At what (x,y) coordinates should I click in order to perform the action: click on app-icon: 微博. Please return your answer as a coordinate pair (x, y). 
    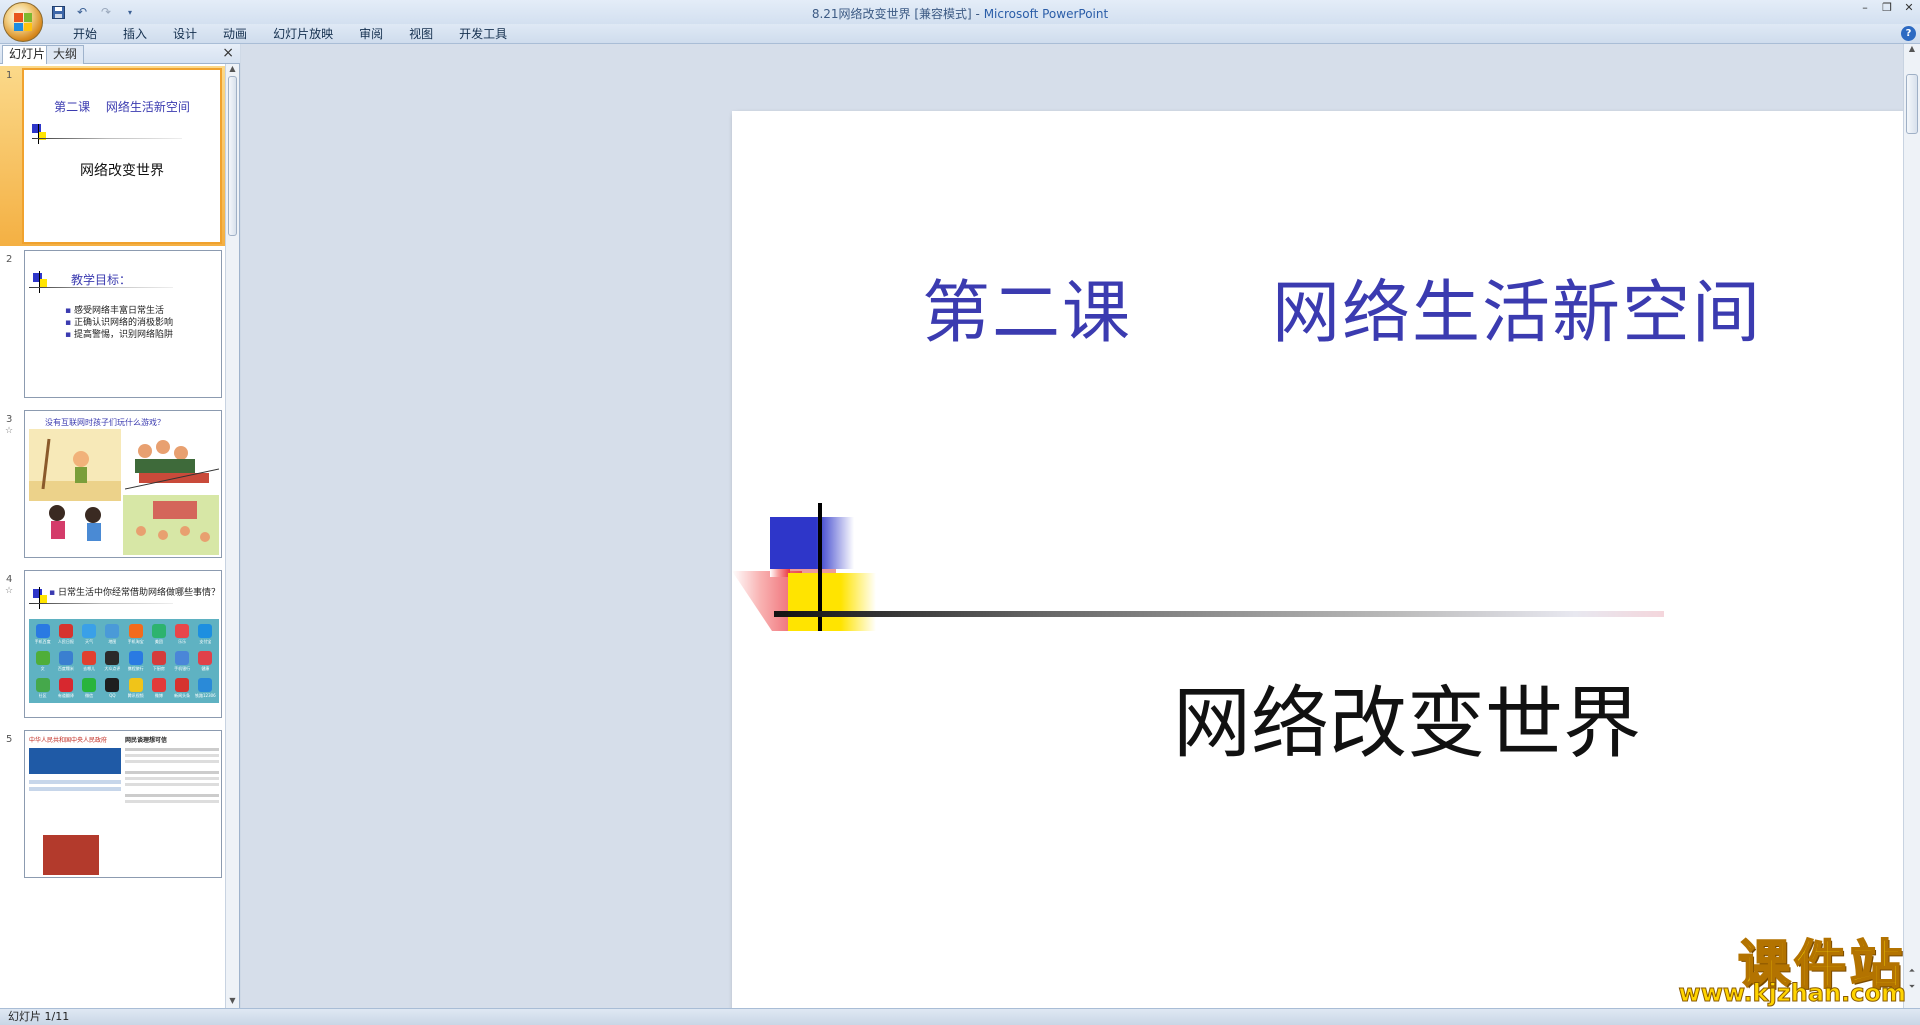
    Looking at the image, I should click on (158, 687).